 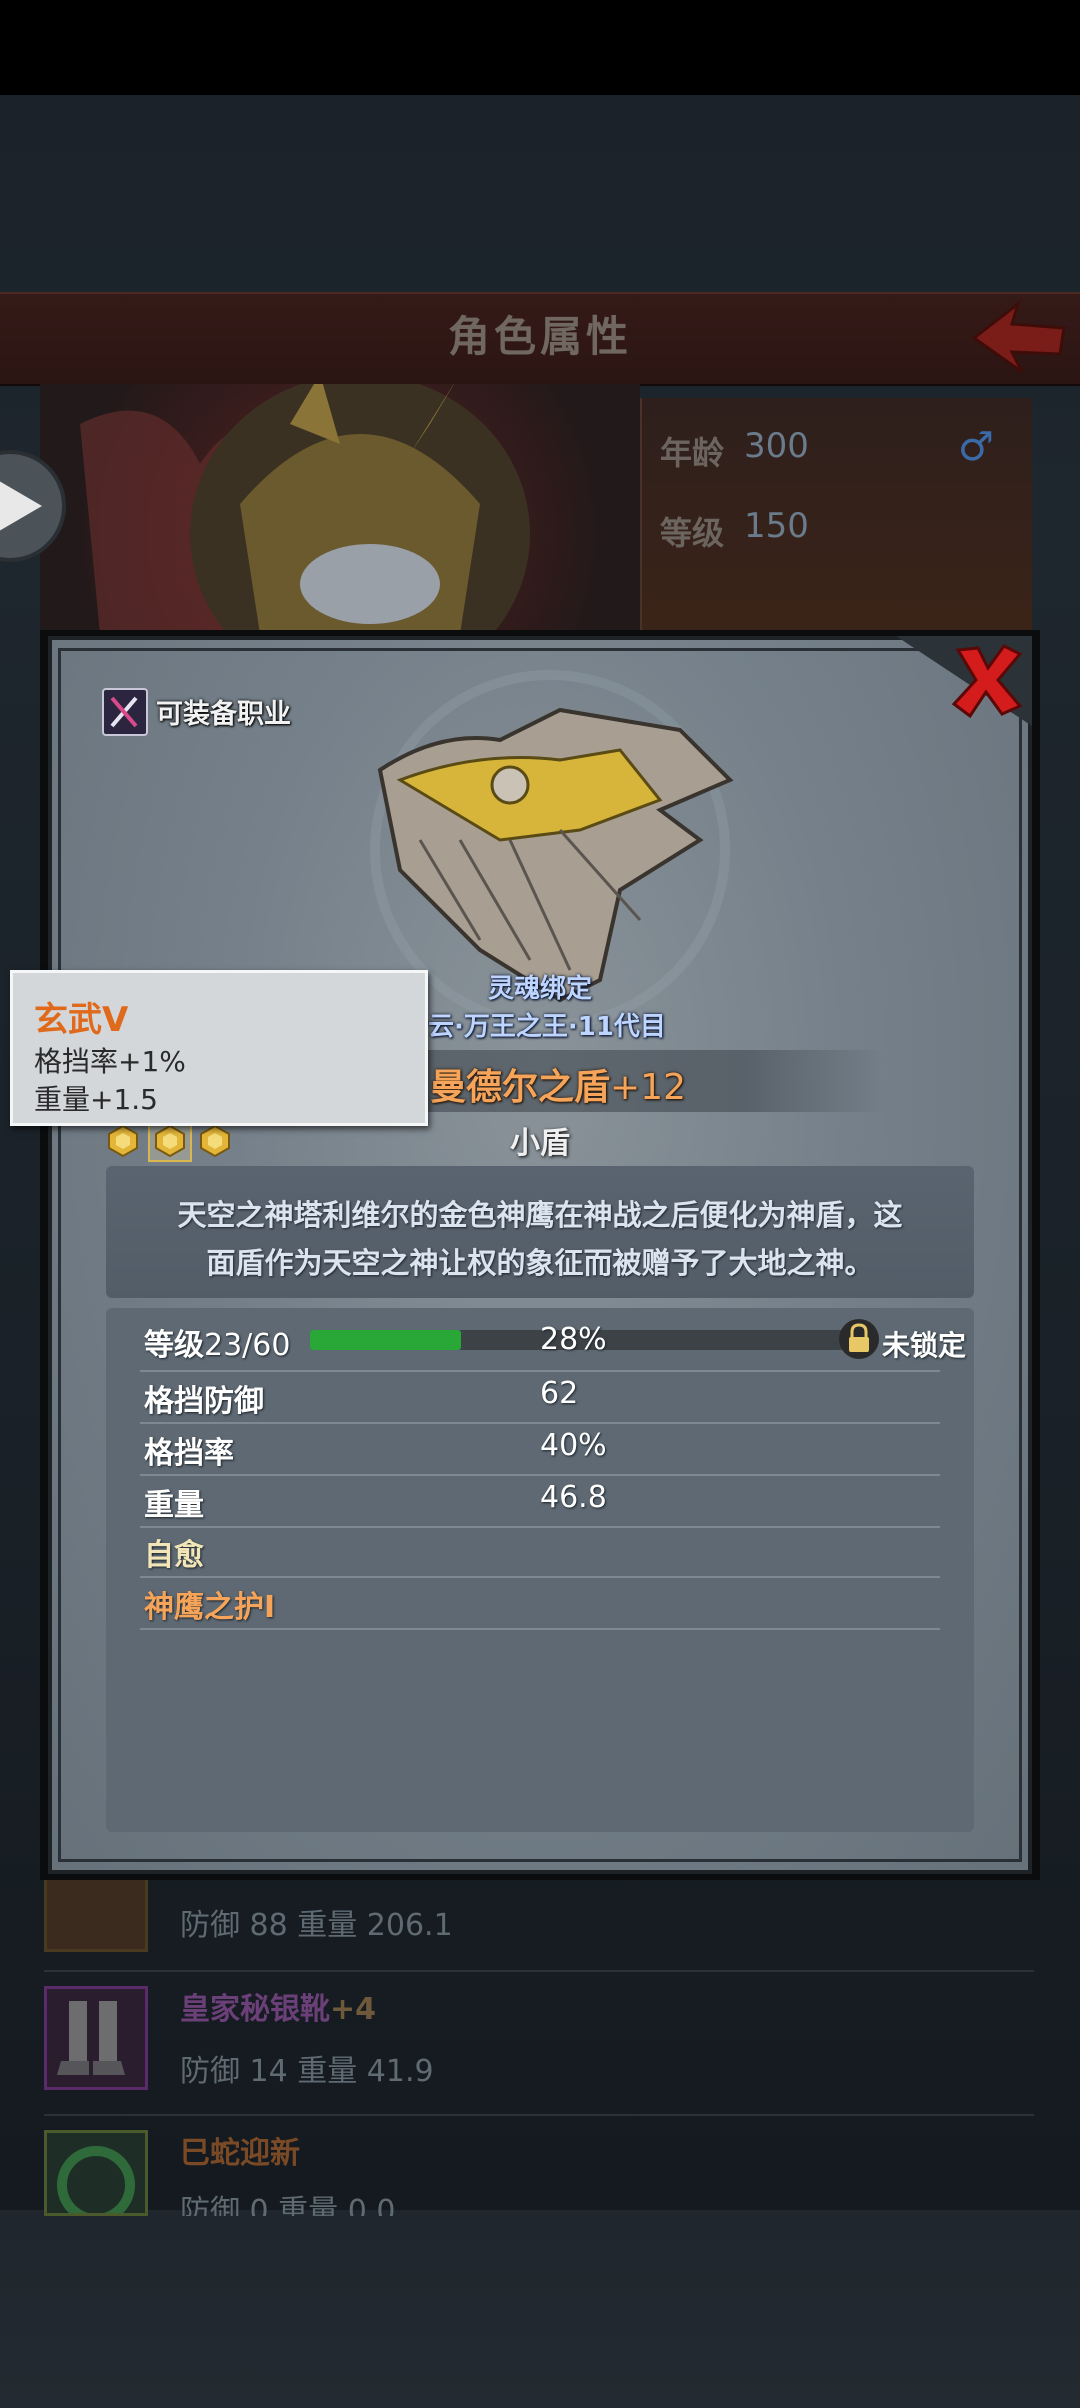 I want to click on level-row-label: 等级23/60, so click(x=217, y=1342).